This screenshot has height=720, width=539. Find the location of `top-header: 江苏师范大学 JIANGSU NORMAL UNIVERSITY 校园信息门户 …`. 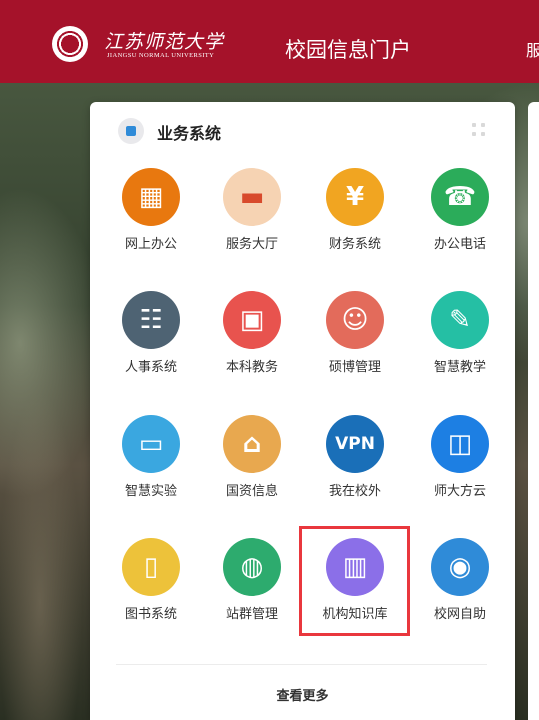

top-header: 江苏师范大学 JIANGSU NORMAL UNIVERSITY 校园信息门户 … is located at coordinates (269, 41).